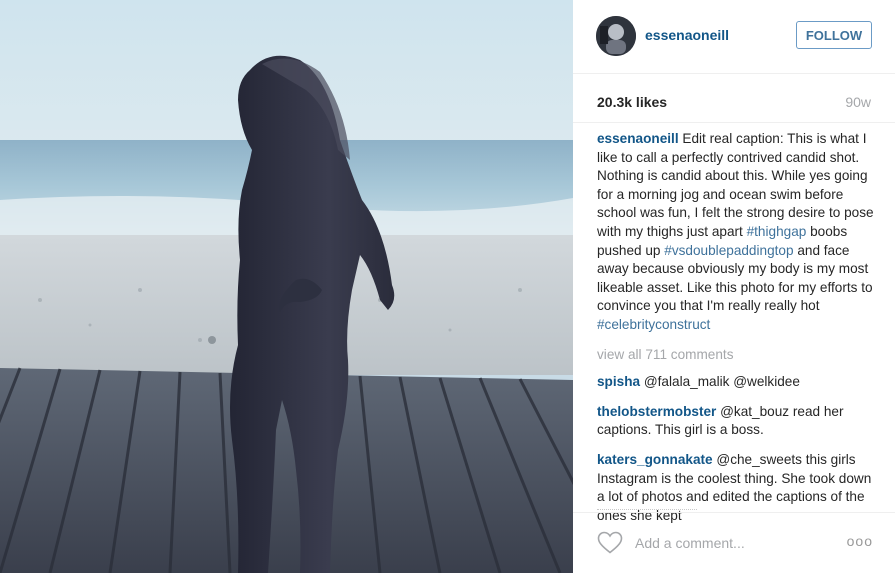 The image size is (895, 574). Describe the element at coordinates (656, 411) in the screenshot. I see `comment-username: thelobstermobster` at that location.